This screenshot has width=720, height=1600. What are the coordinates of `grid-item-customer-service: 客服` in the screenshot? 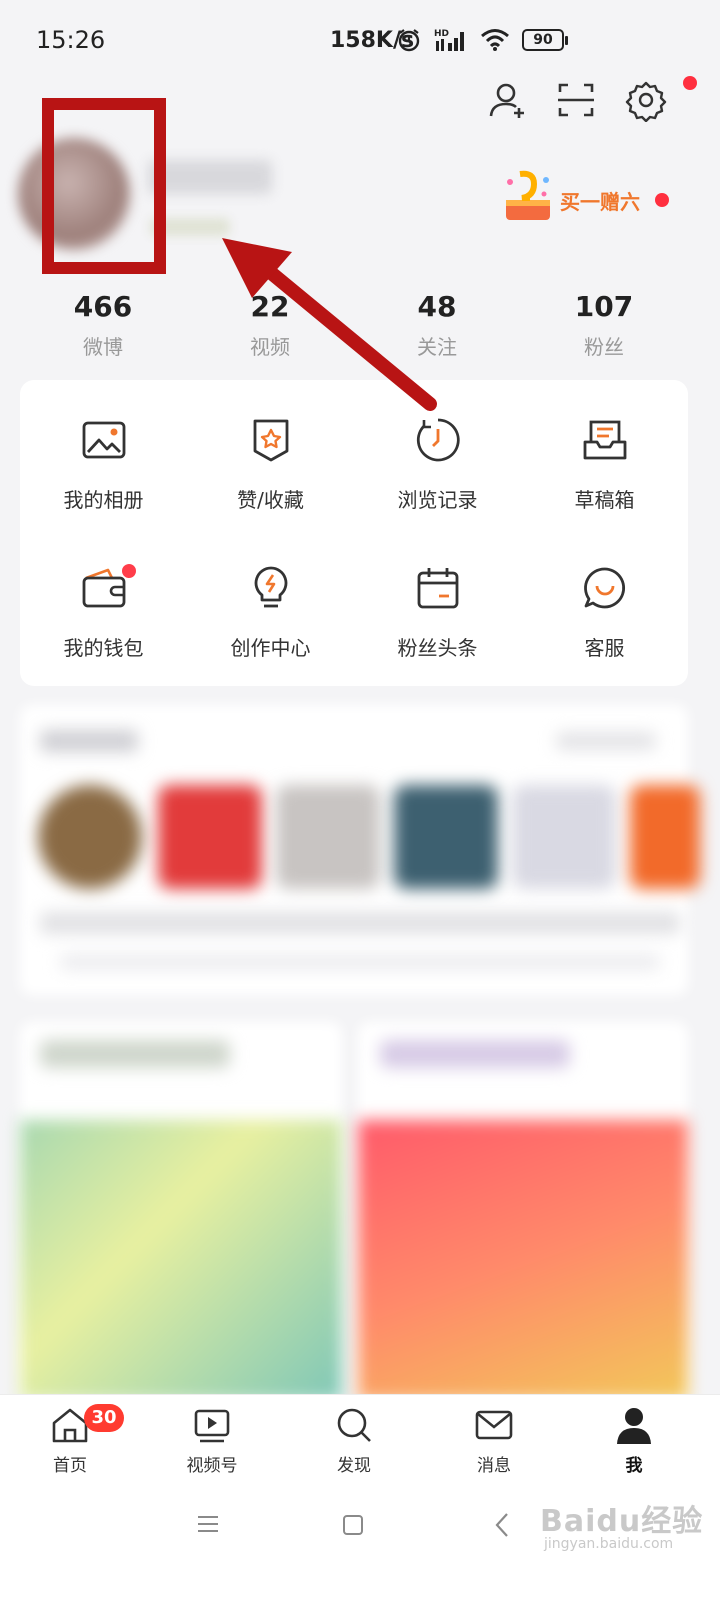 It's located at (604, 603).